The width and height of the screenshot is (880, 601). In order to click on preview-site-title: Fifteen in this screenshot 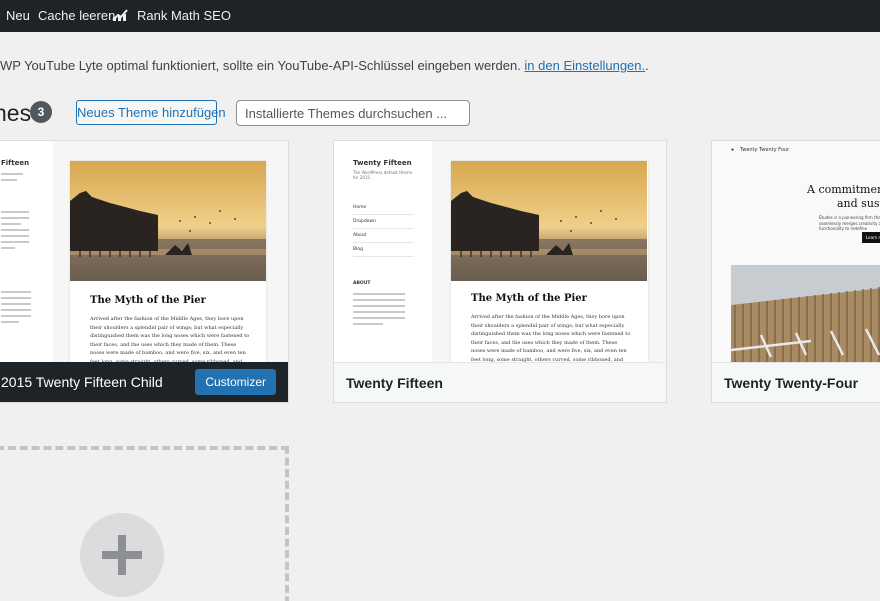, I will do `click(15, 163)`.